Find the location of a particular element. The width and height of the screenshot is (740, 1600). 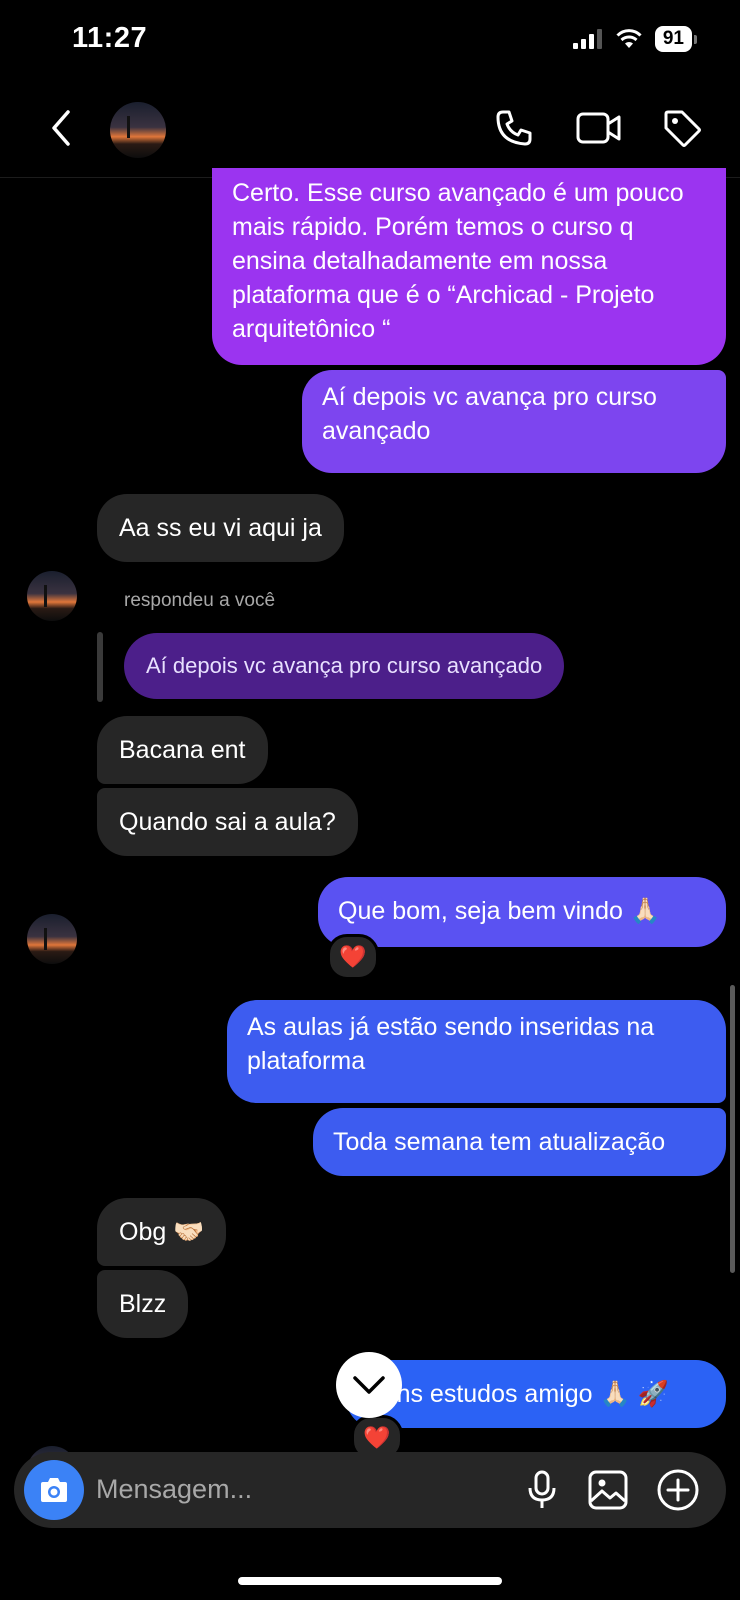

reply-quoted-message: Aí depois vc avança pro curso avançado is located at coordinates (344, 666).